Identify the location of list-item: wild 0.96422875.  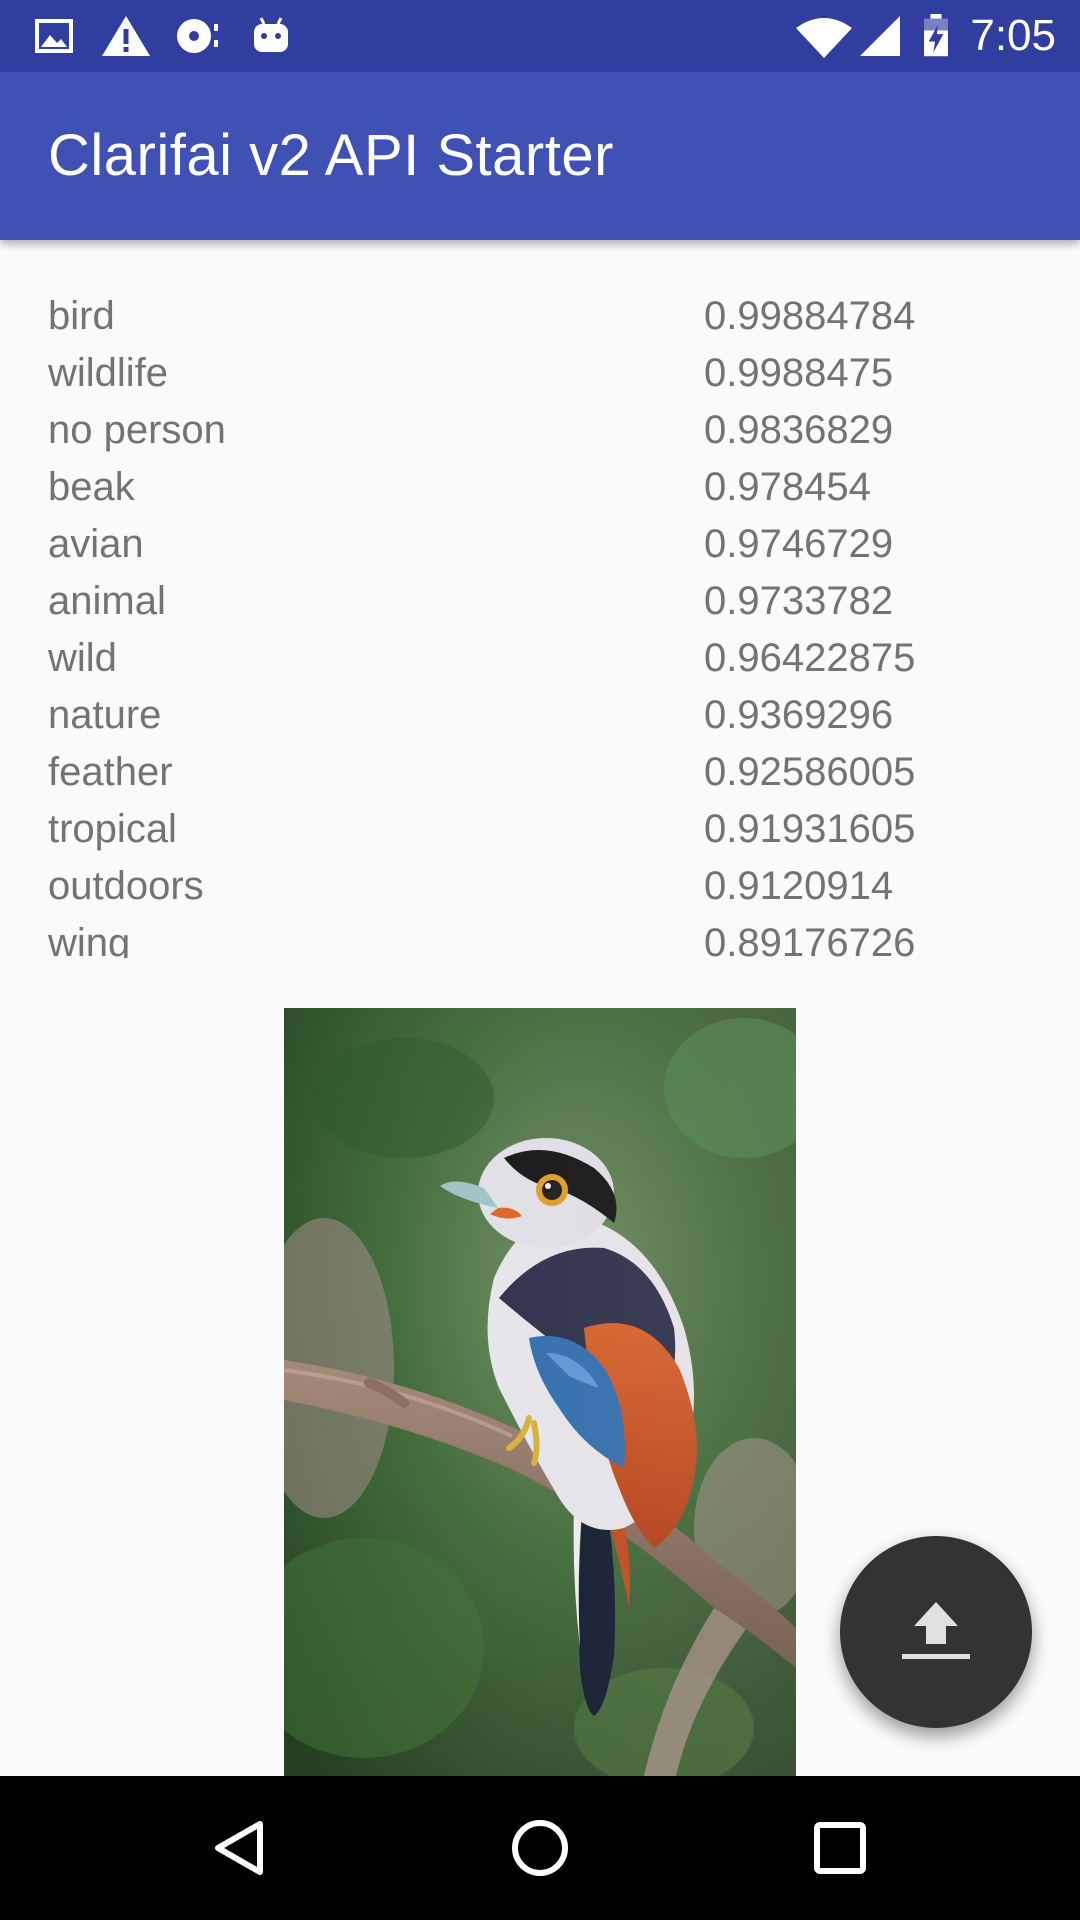
(540, 658).